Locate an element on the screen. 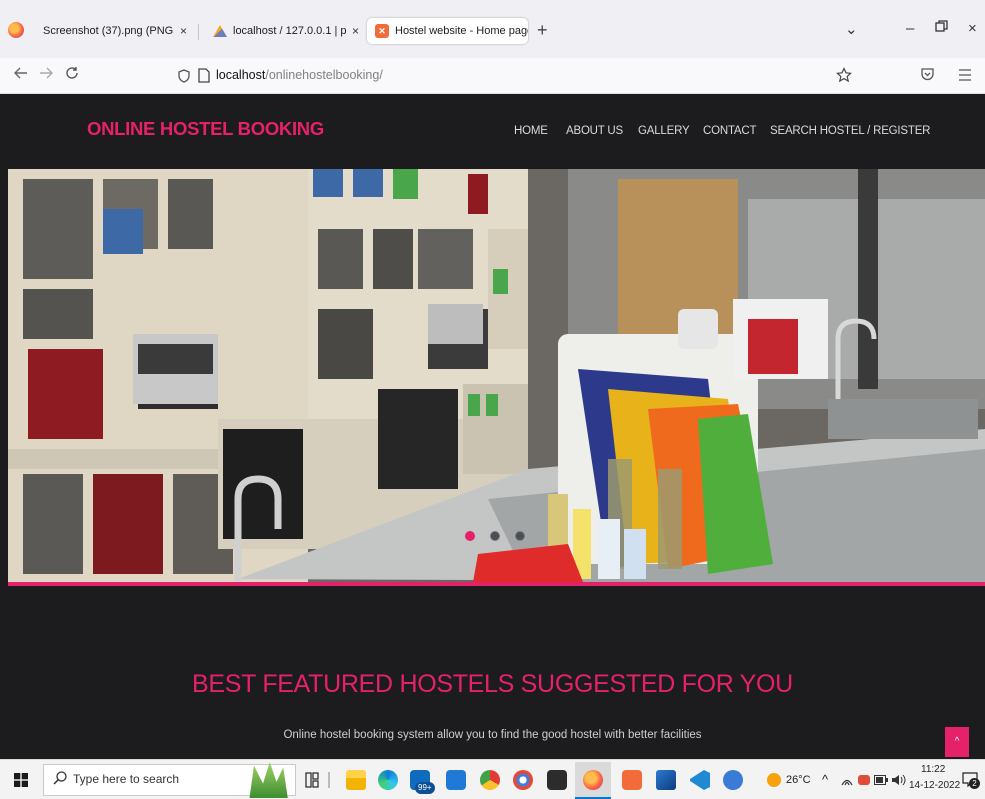 The image size is (985, 799). navigation-toolbar: localhost/onlinehostelbooking/ is located at coordinates (492, 76).